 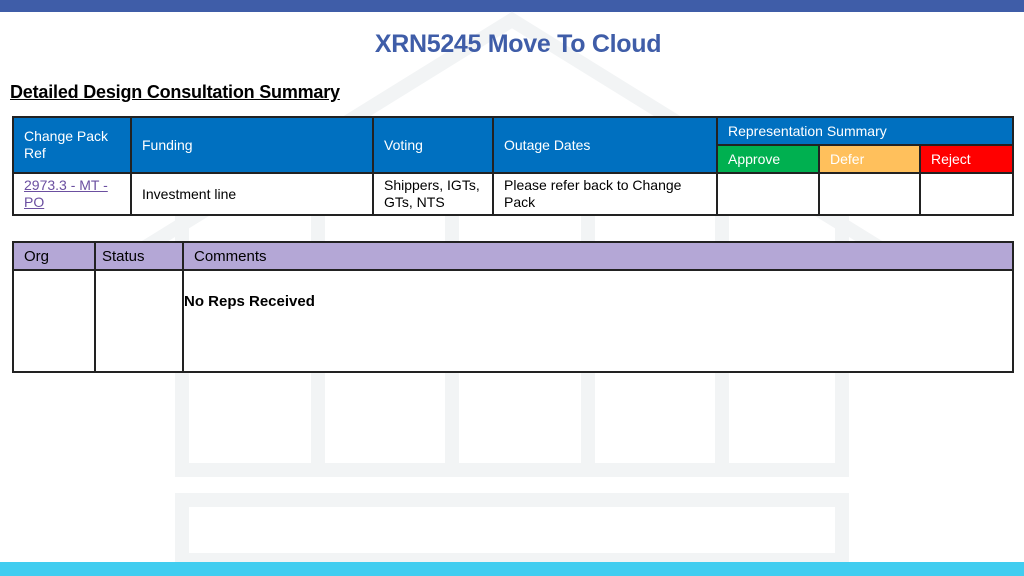 What do you see at coordinates (518, 44) in the screenshot?
I see `page-title: XRN5245 Move To Cloud` at bounding box center [518, 44].